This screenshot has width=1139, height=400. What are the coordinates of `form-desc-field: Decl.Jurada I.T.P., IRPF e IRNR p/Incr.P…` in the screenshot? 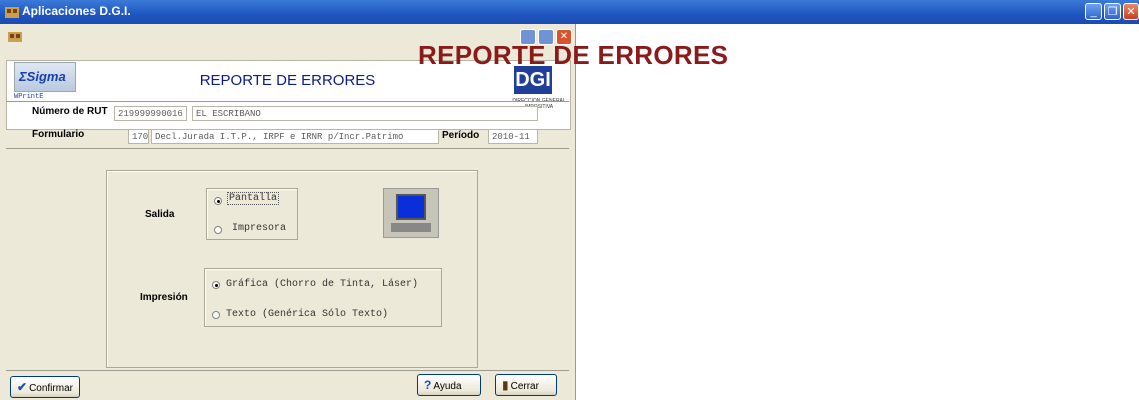 It's located at (295, 136).